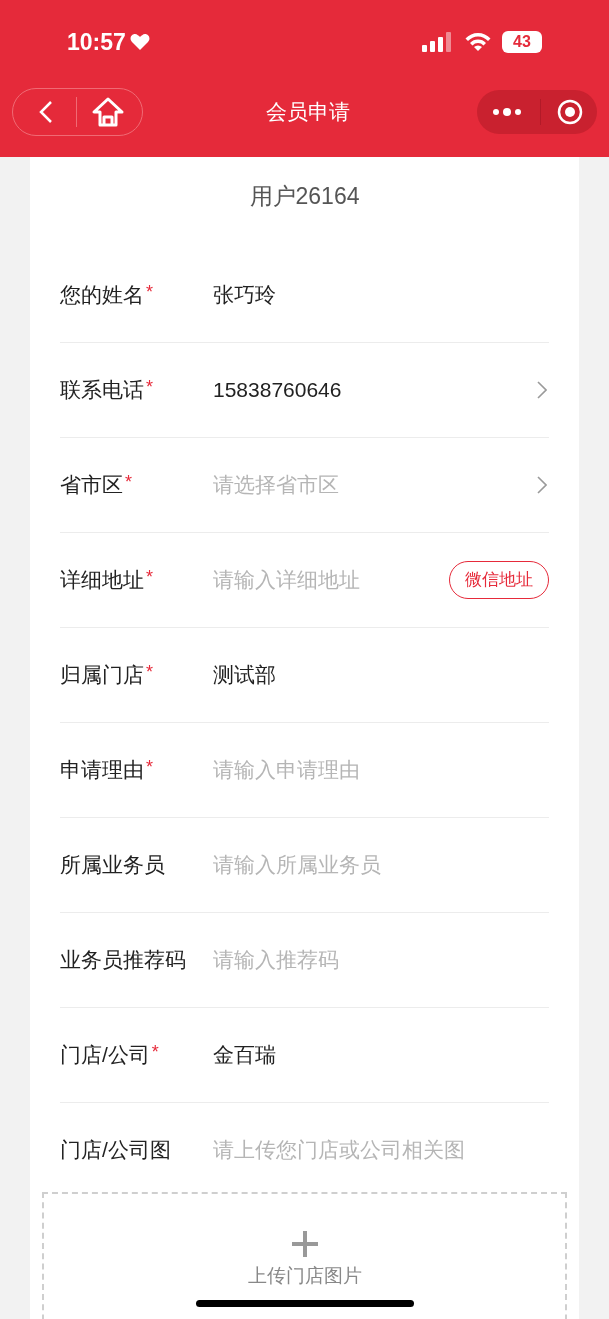  Describe the element at coordinates (381, 294) in the screenshot. I see `input-field: 张巧玲` at that location.